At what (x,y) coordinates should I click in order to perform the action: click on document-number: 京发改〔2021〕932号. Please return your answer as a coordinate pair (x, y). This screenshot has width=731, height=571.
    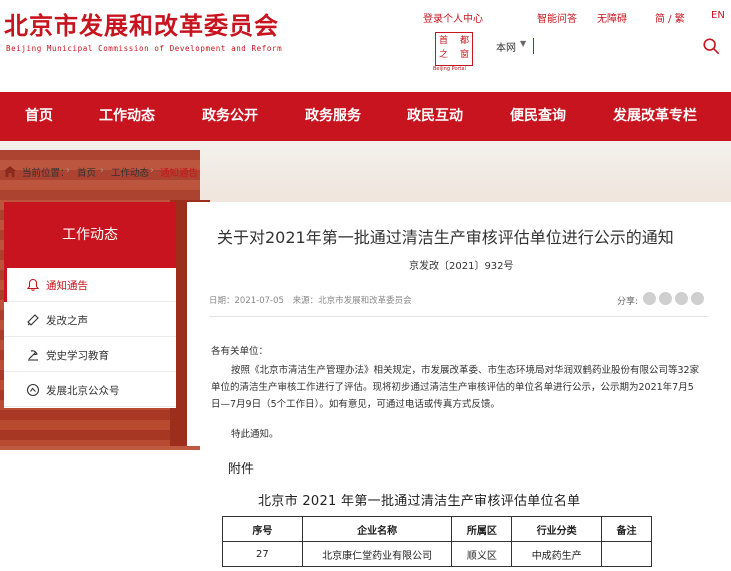
    Looking at the image, I should click on (461, 266).